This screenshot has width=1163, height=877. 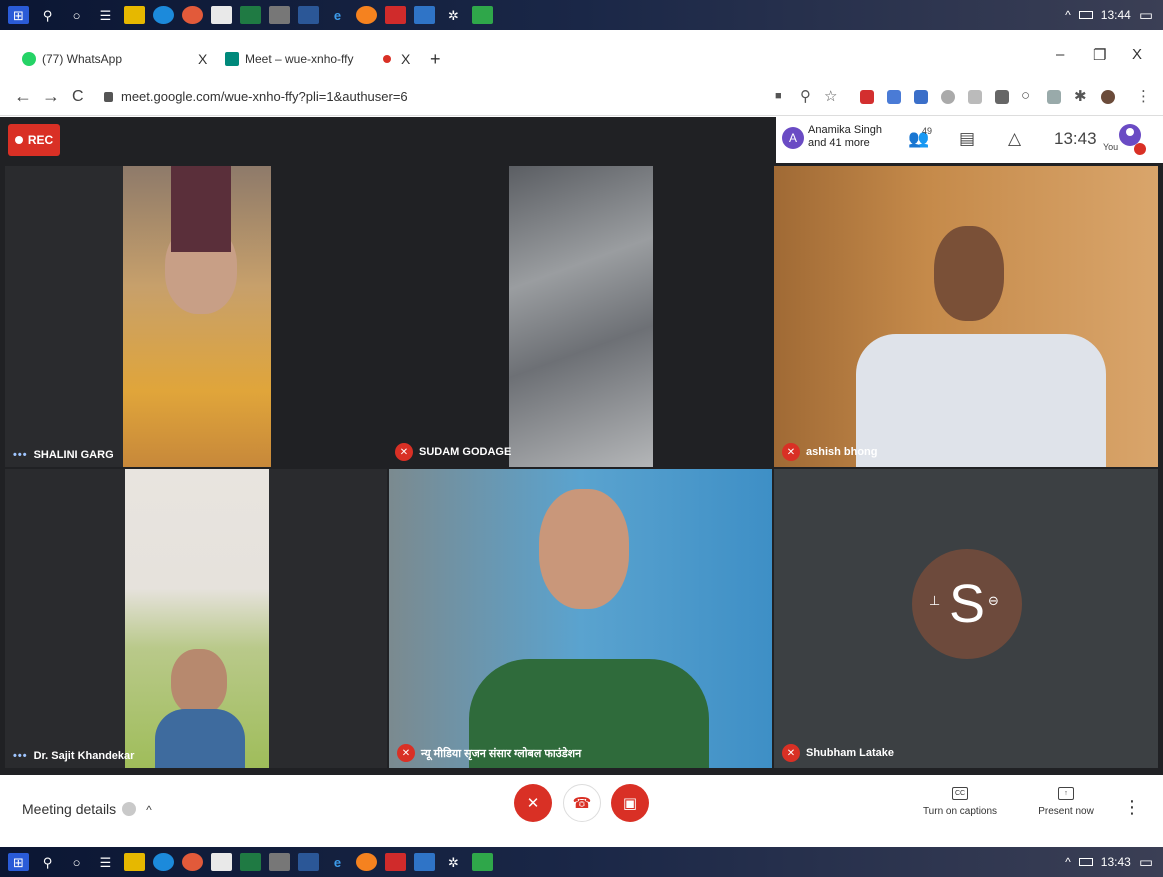 I want to click on camera-icon: ■, so click(x=778, y=96).